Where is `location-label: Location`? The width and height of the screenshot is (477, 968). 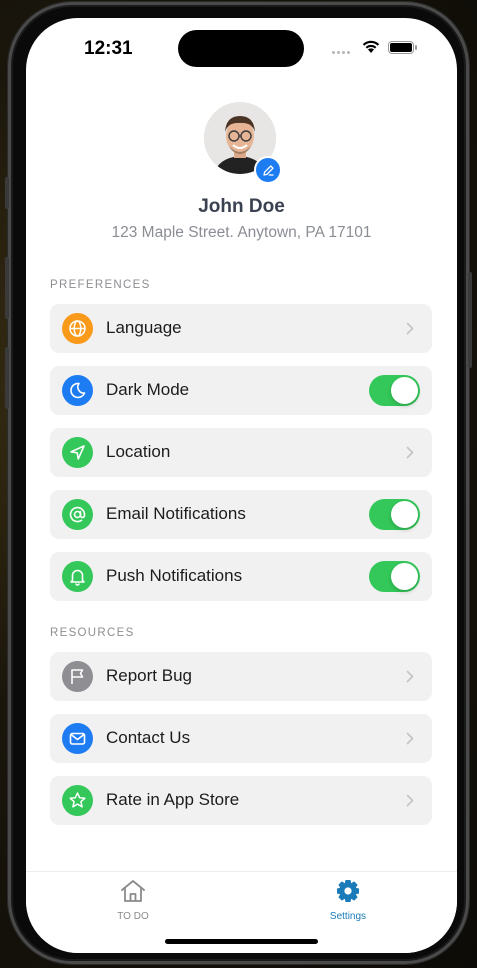
location-label: Location is located at coordinates (138, 451).